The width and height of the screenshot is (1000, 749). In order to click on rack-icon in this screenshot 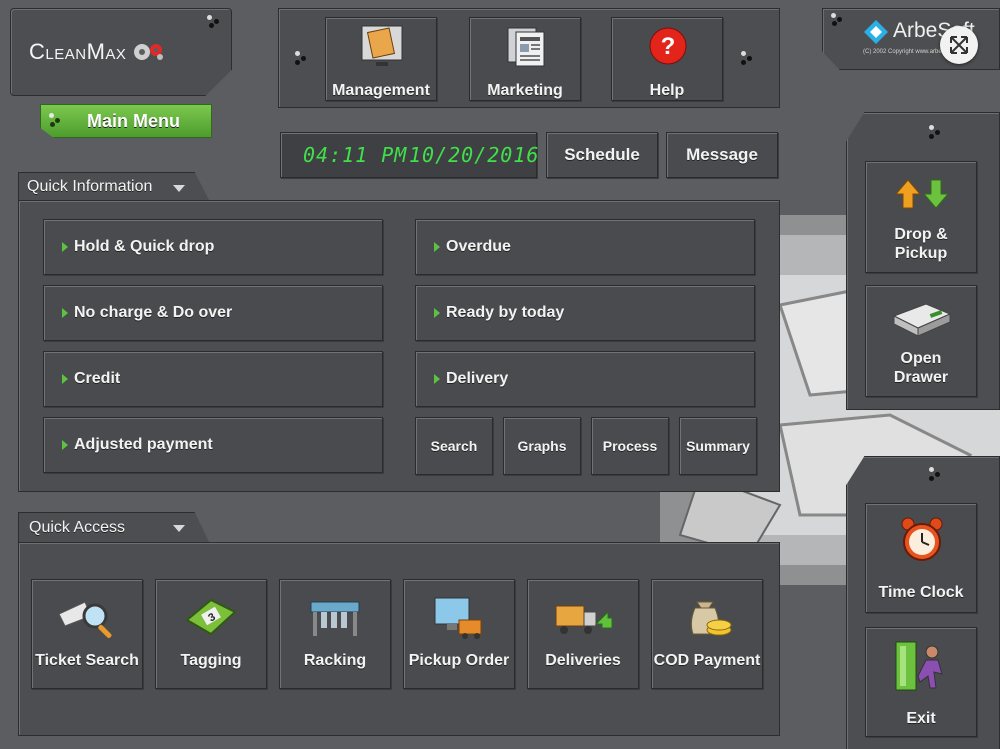, I will do `click(335, 618)`.